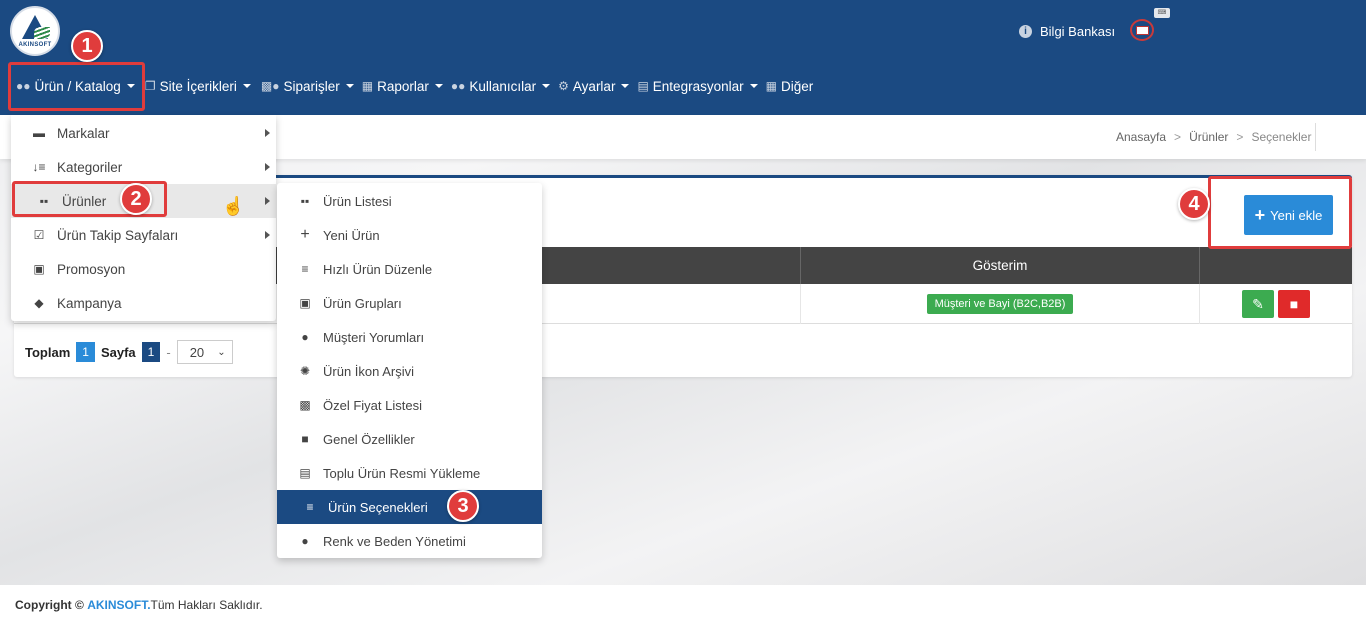 Image resolution: width=1366 pixels, height=625 pixels. I want to click on puzzle-icon: ■, so click(305, 439).